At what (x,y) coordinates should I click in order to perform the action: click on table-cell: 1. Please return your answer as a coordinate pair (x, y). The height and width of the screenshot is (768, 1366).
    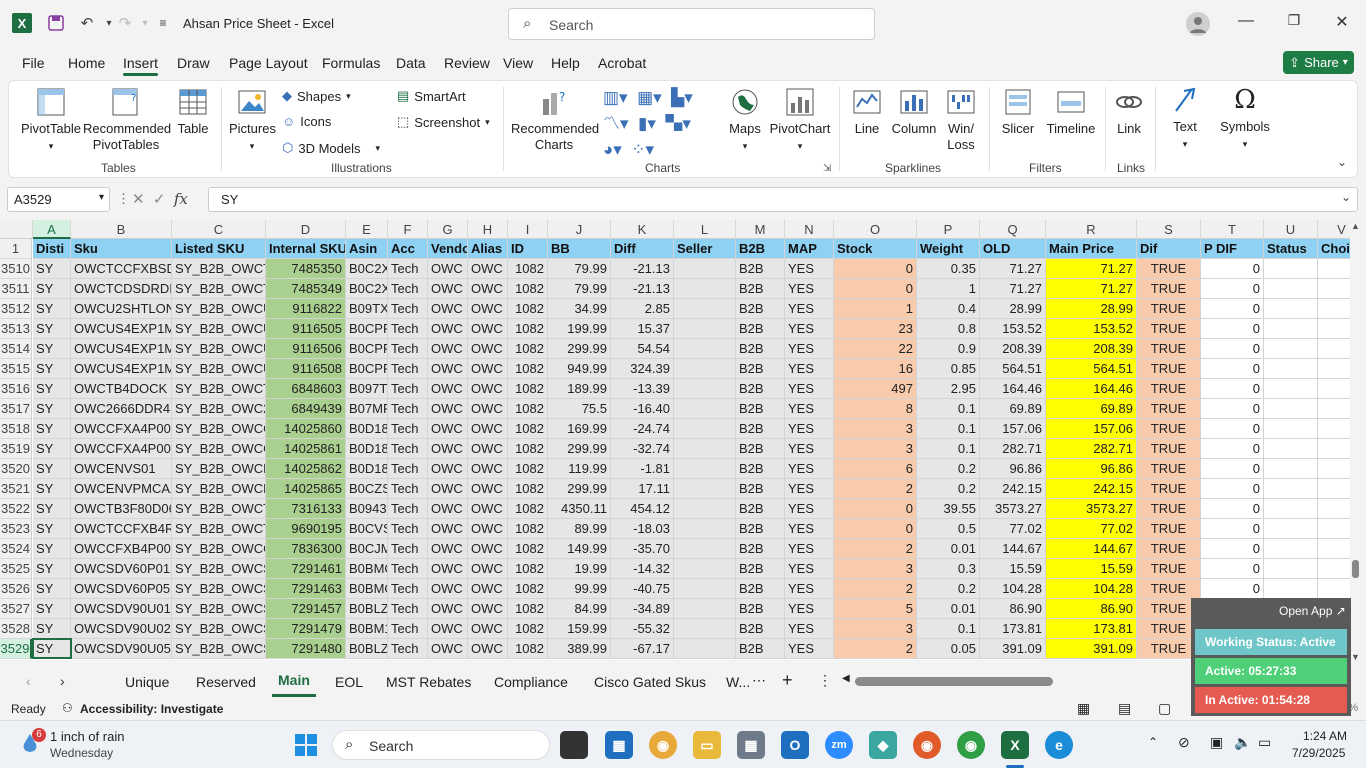
    Looking at the image, I should click on (875, 309).